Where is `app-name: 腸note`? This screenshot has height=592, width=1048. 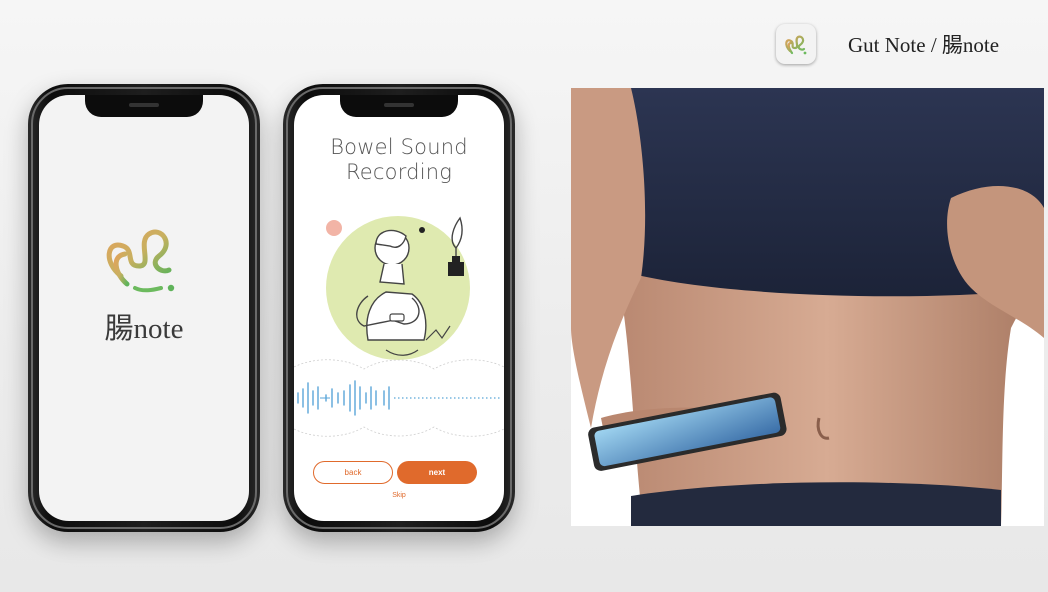 app-name: 腸note is located at coordinates (144, 329).